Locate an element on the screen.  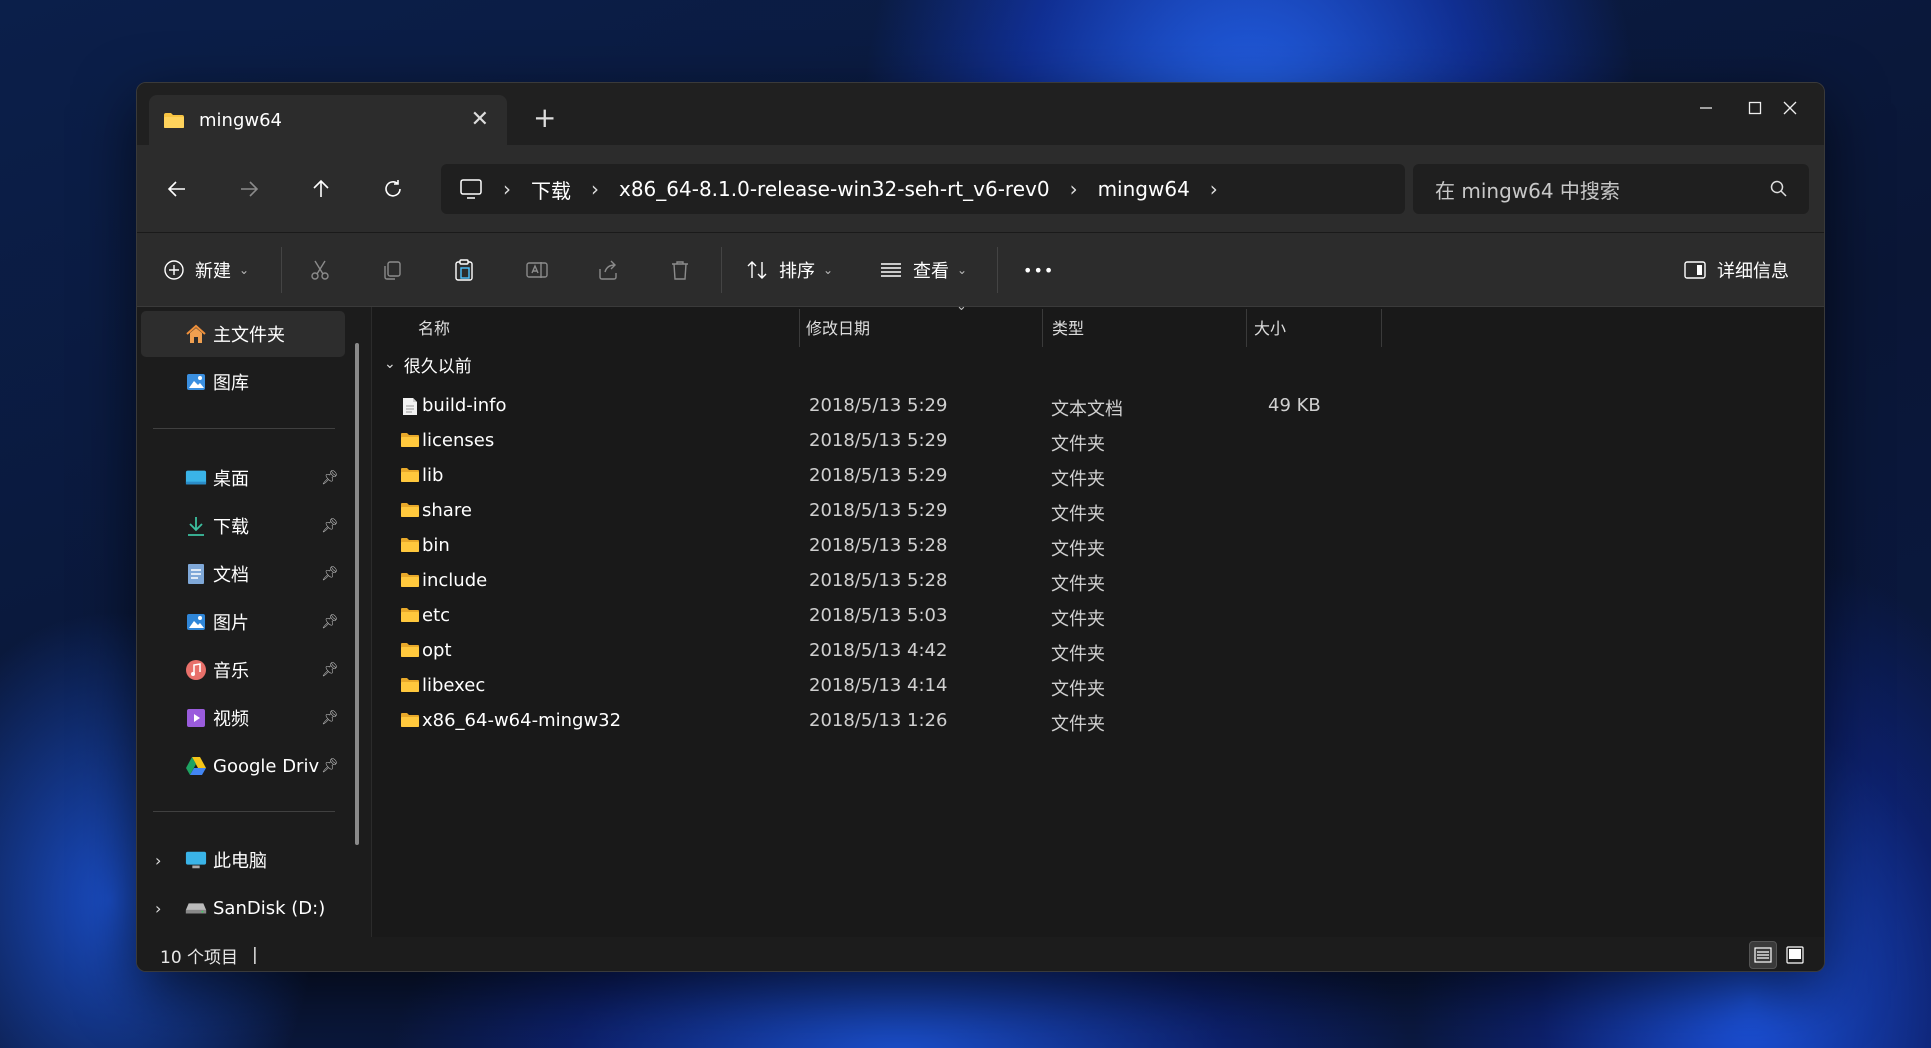
minimize-icon is located at coordinates (1706, 108).